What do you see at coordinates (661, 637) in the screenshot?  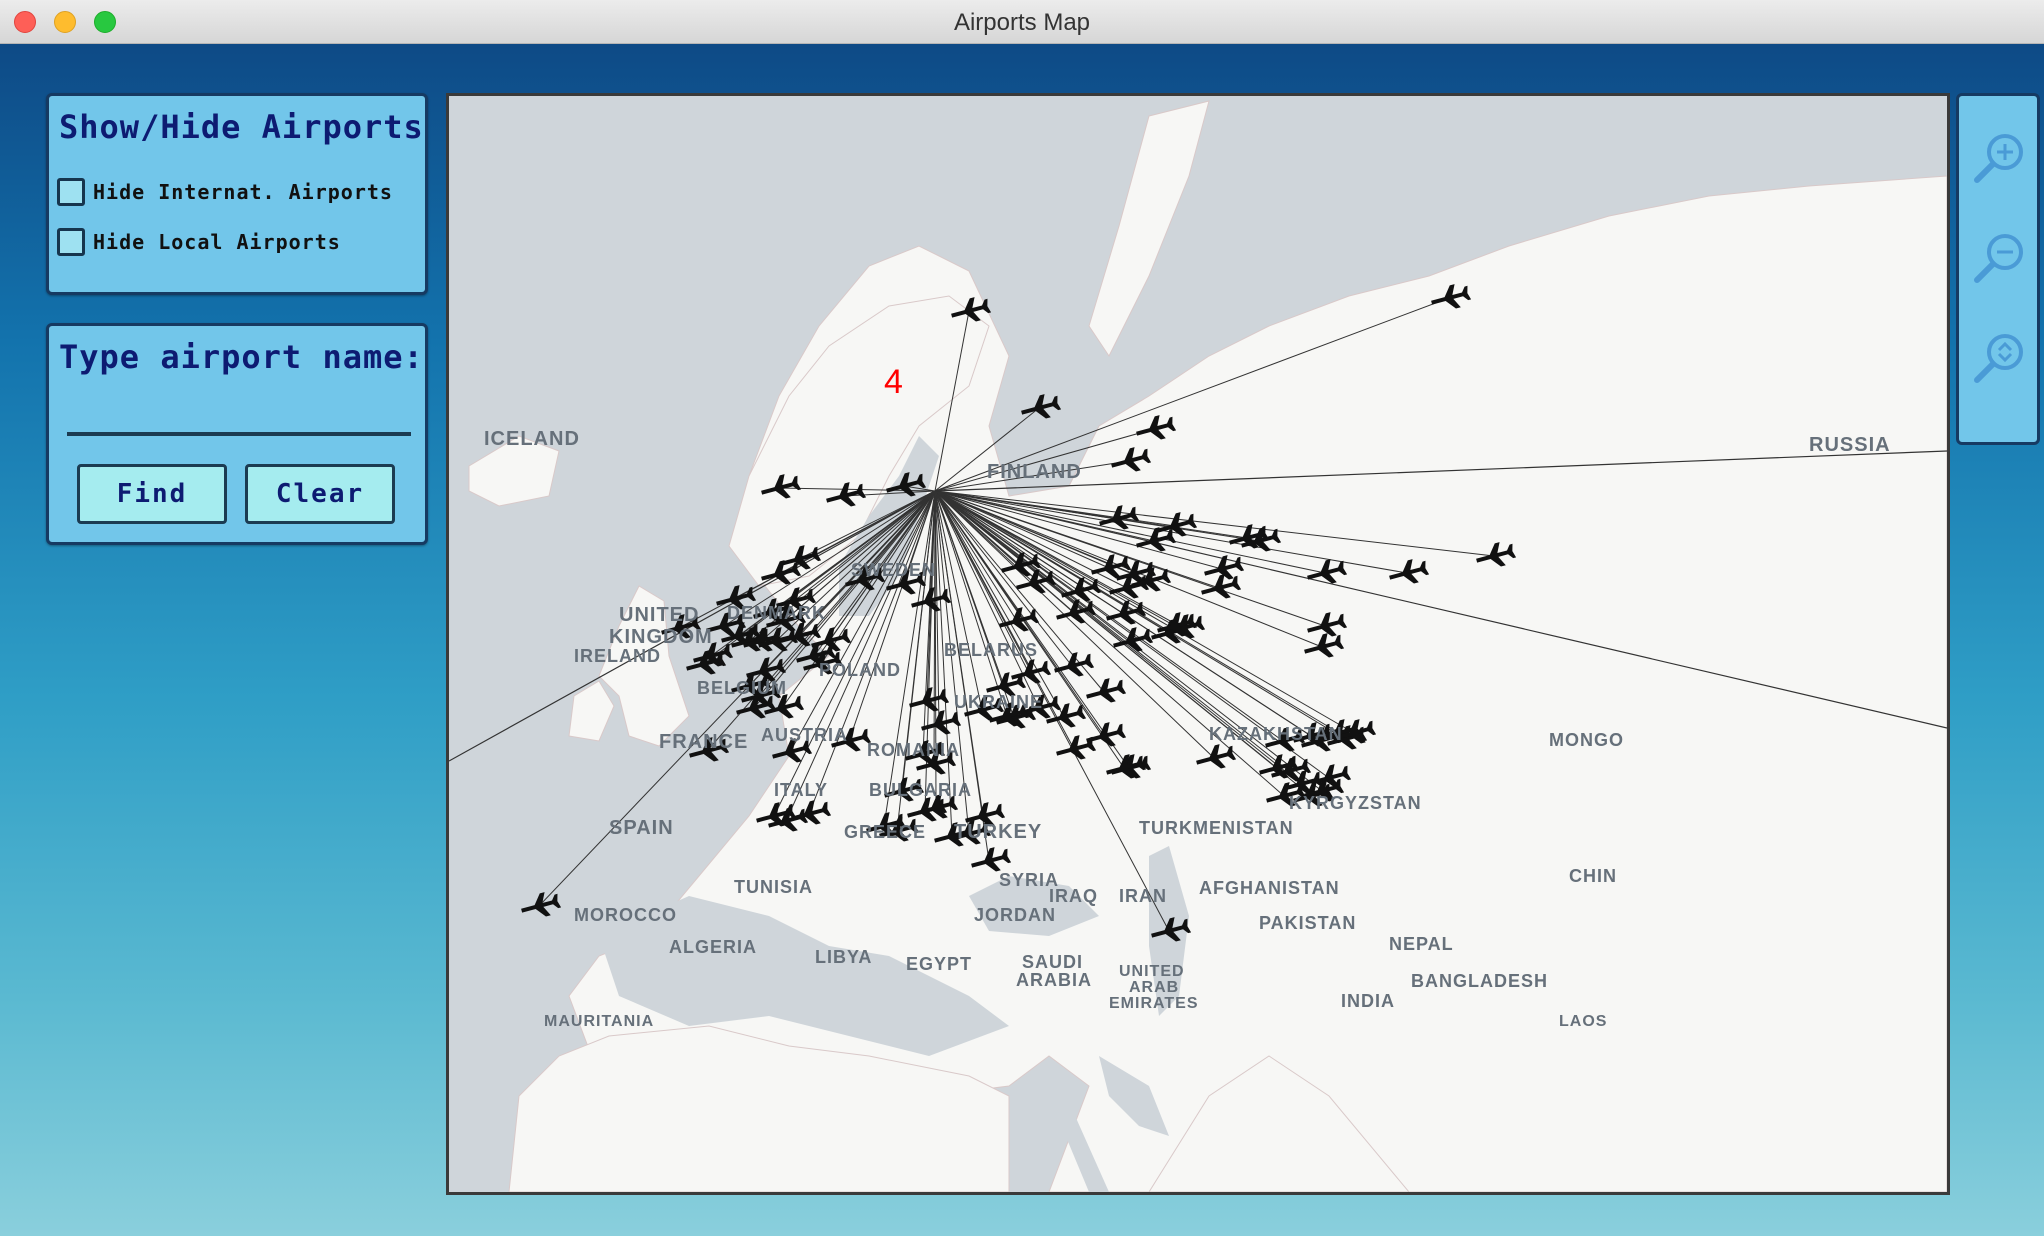 I see `map-label-kingdom: KINGDOM` at bounding box center [661, 637].